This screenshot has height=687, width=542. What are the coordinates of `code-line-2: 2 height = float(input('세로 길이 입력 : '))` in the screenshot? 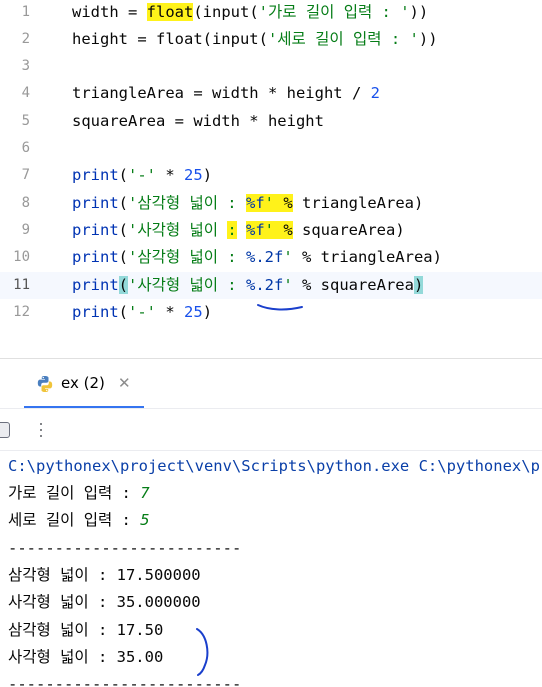 It's located at (271, 39).